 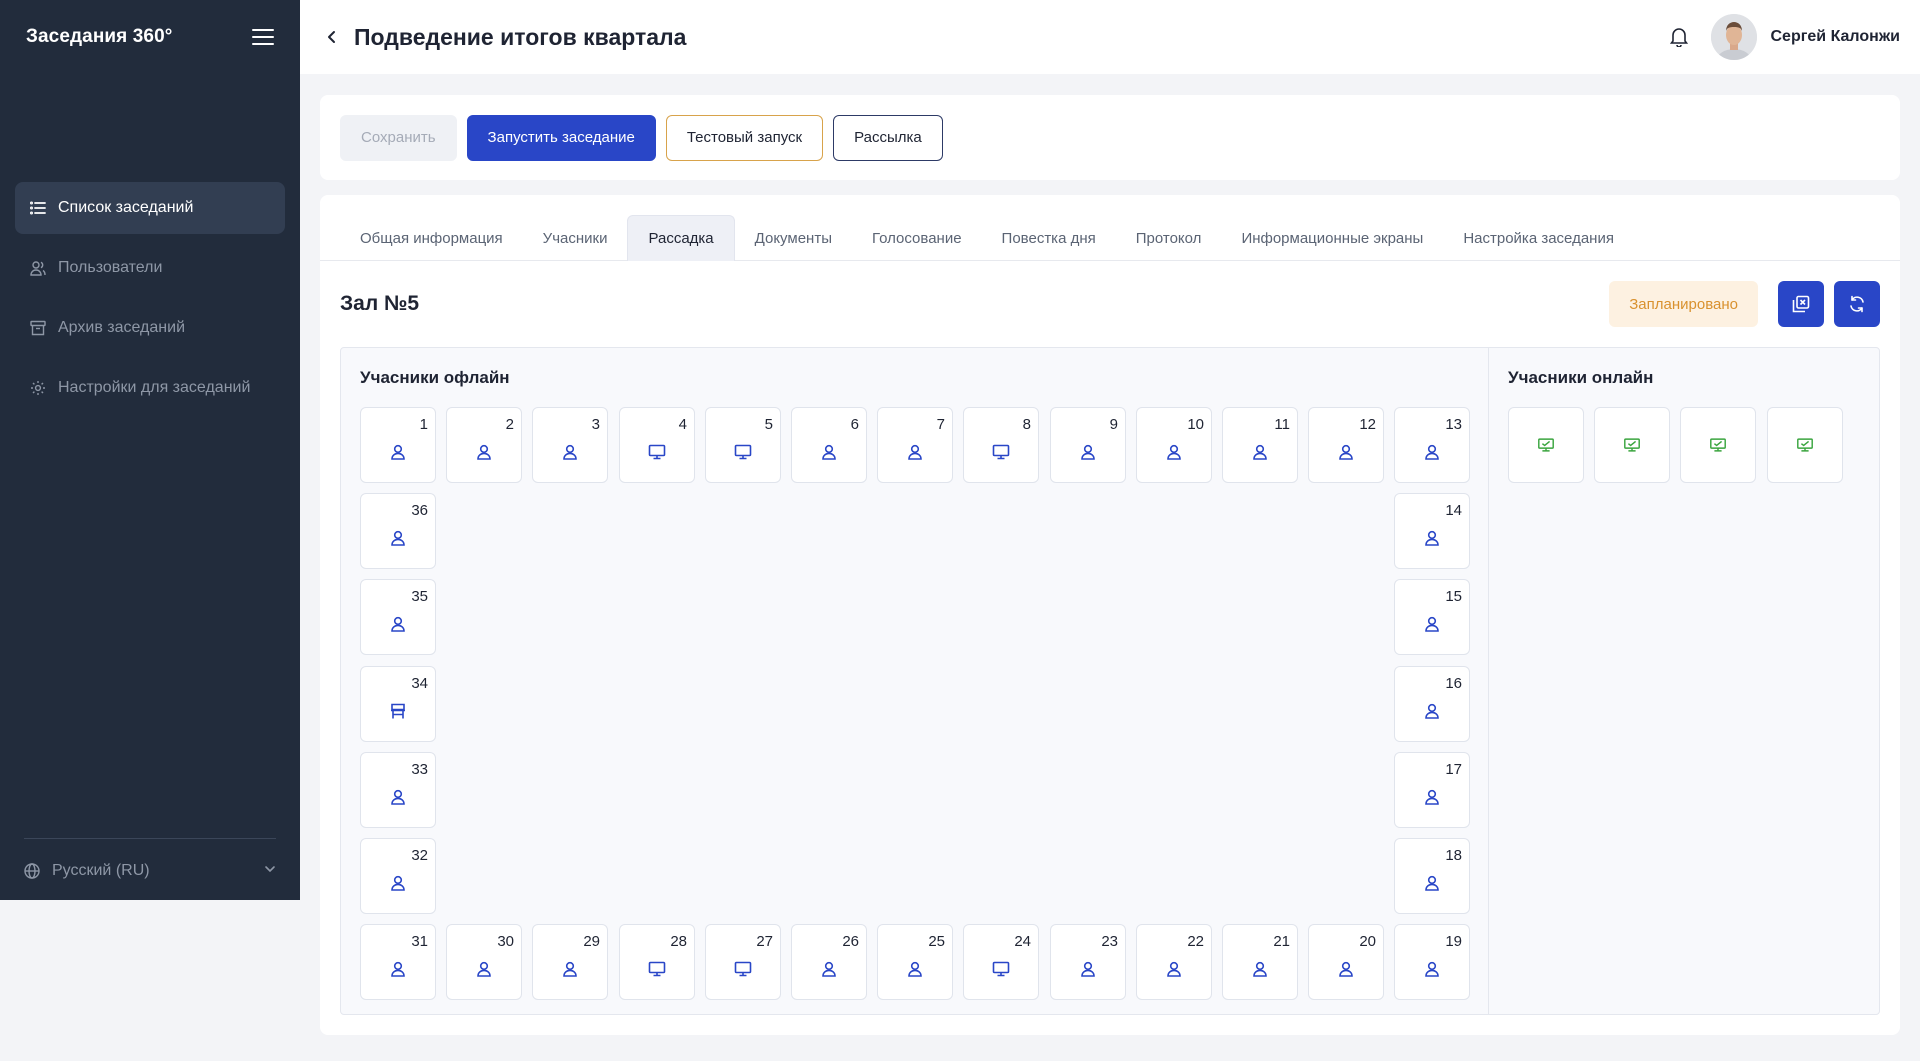 What do you see at coordinates (398, 711) in the screenshot?
I see `chair-icon` at bounding box center [398, 711].